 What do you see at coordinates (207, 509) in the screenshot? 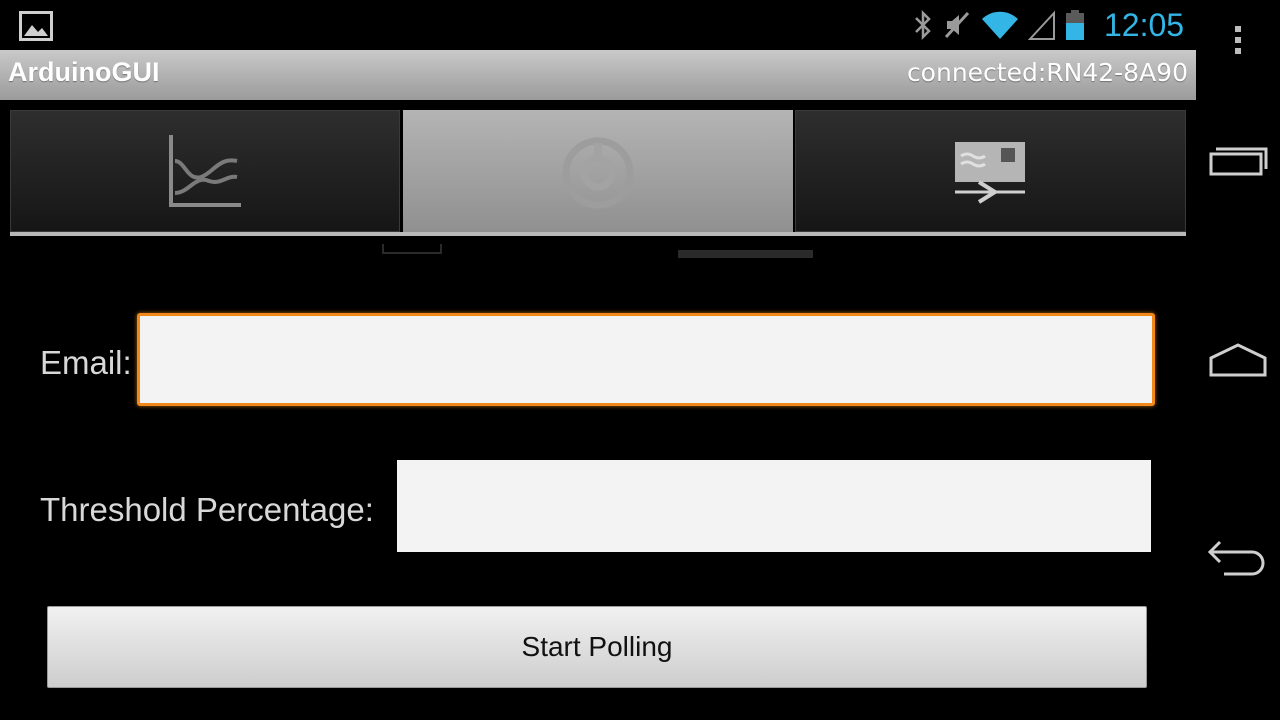
I see `threshold-label: Threshold Percentage:` at bounding box center [207, 509].